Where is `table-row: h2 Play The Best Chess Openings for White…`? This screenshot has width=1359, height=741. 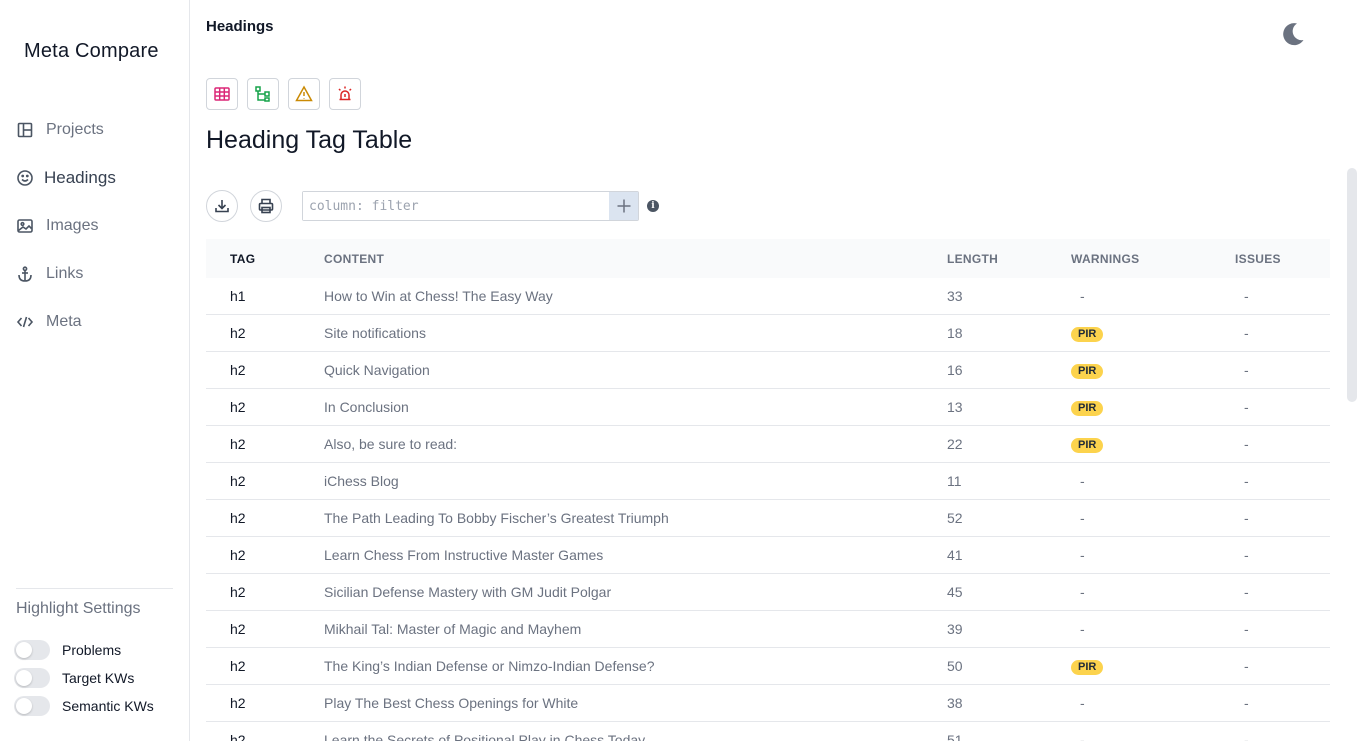 table-row: h2 Play The Best Chess Openings for White… is located at coordinates (768, 703).